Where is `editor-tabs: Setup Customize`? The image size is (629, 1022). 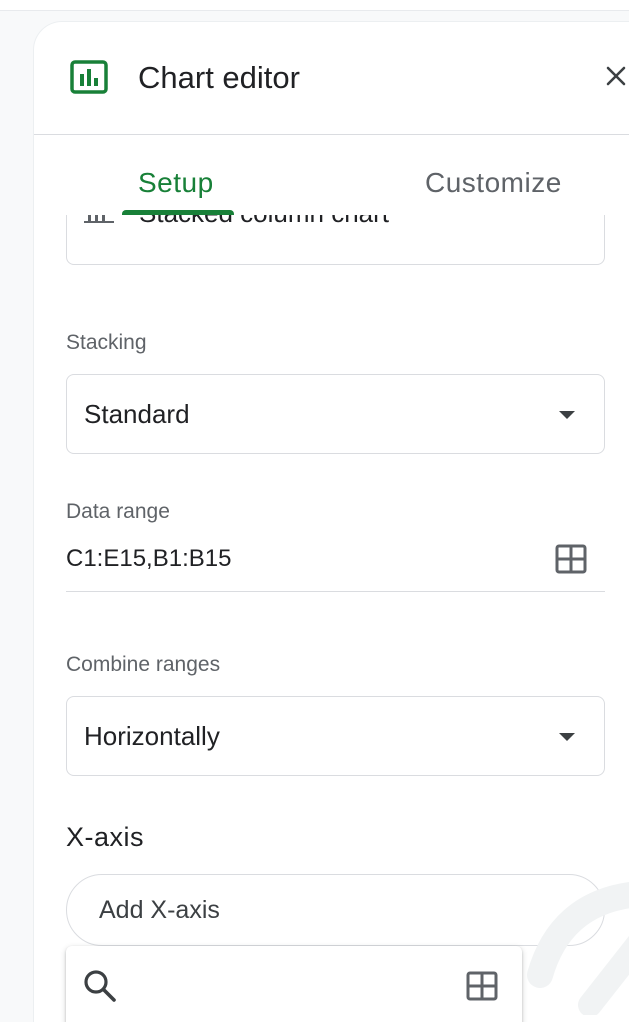 editor-tabs: Setup Customize is located at coordinates (331, 175).